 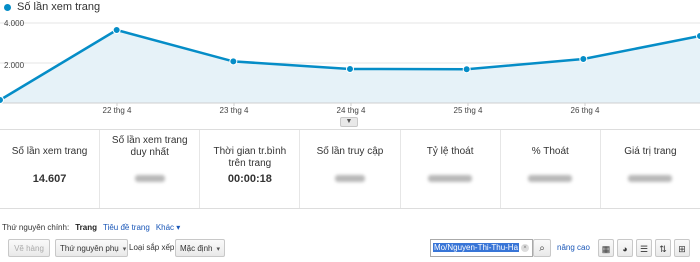 I want to click on metric-label: Số lần xem trang, so click(x=49, y=151).